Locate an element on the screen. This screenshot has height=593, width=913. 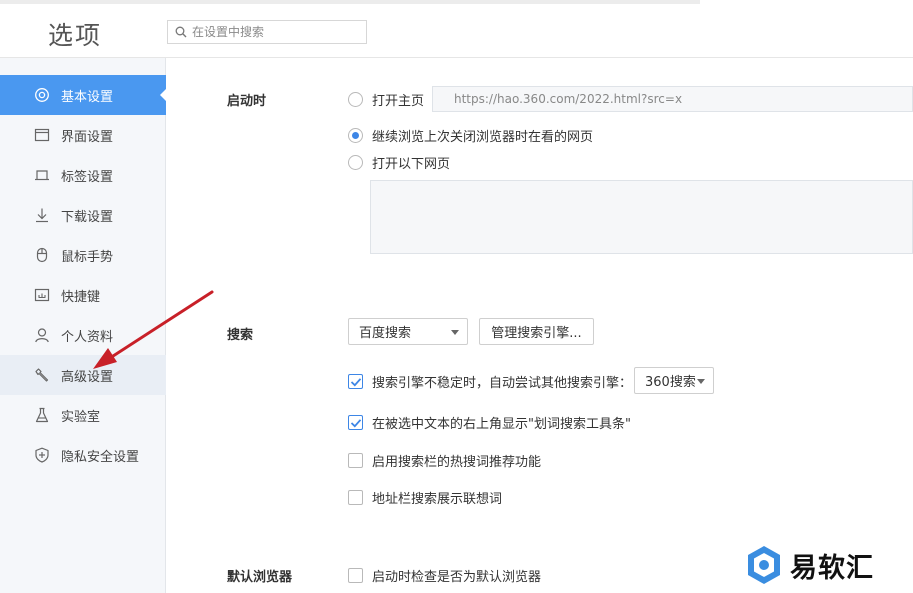
sidebar-item-label: 快捷键 is located at coordinates (81, 297).